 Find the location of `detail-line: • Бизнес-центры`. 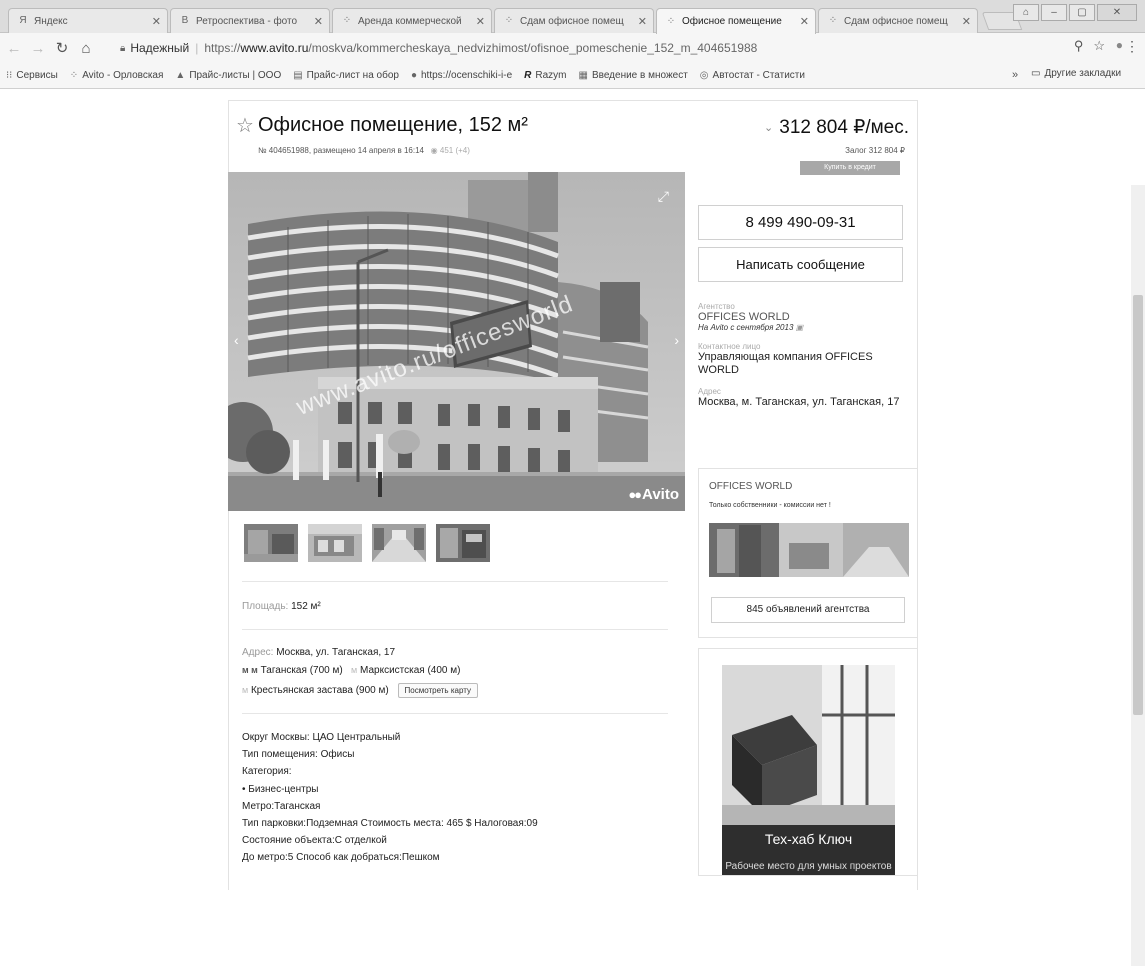

detail-line: • Бизнес-центры is located at coordinates (280, 789).